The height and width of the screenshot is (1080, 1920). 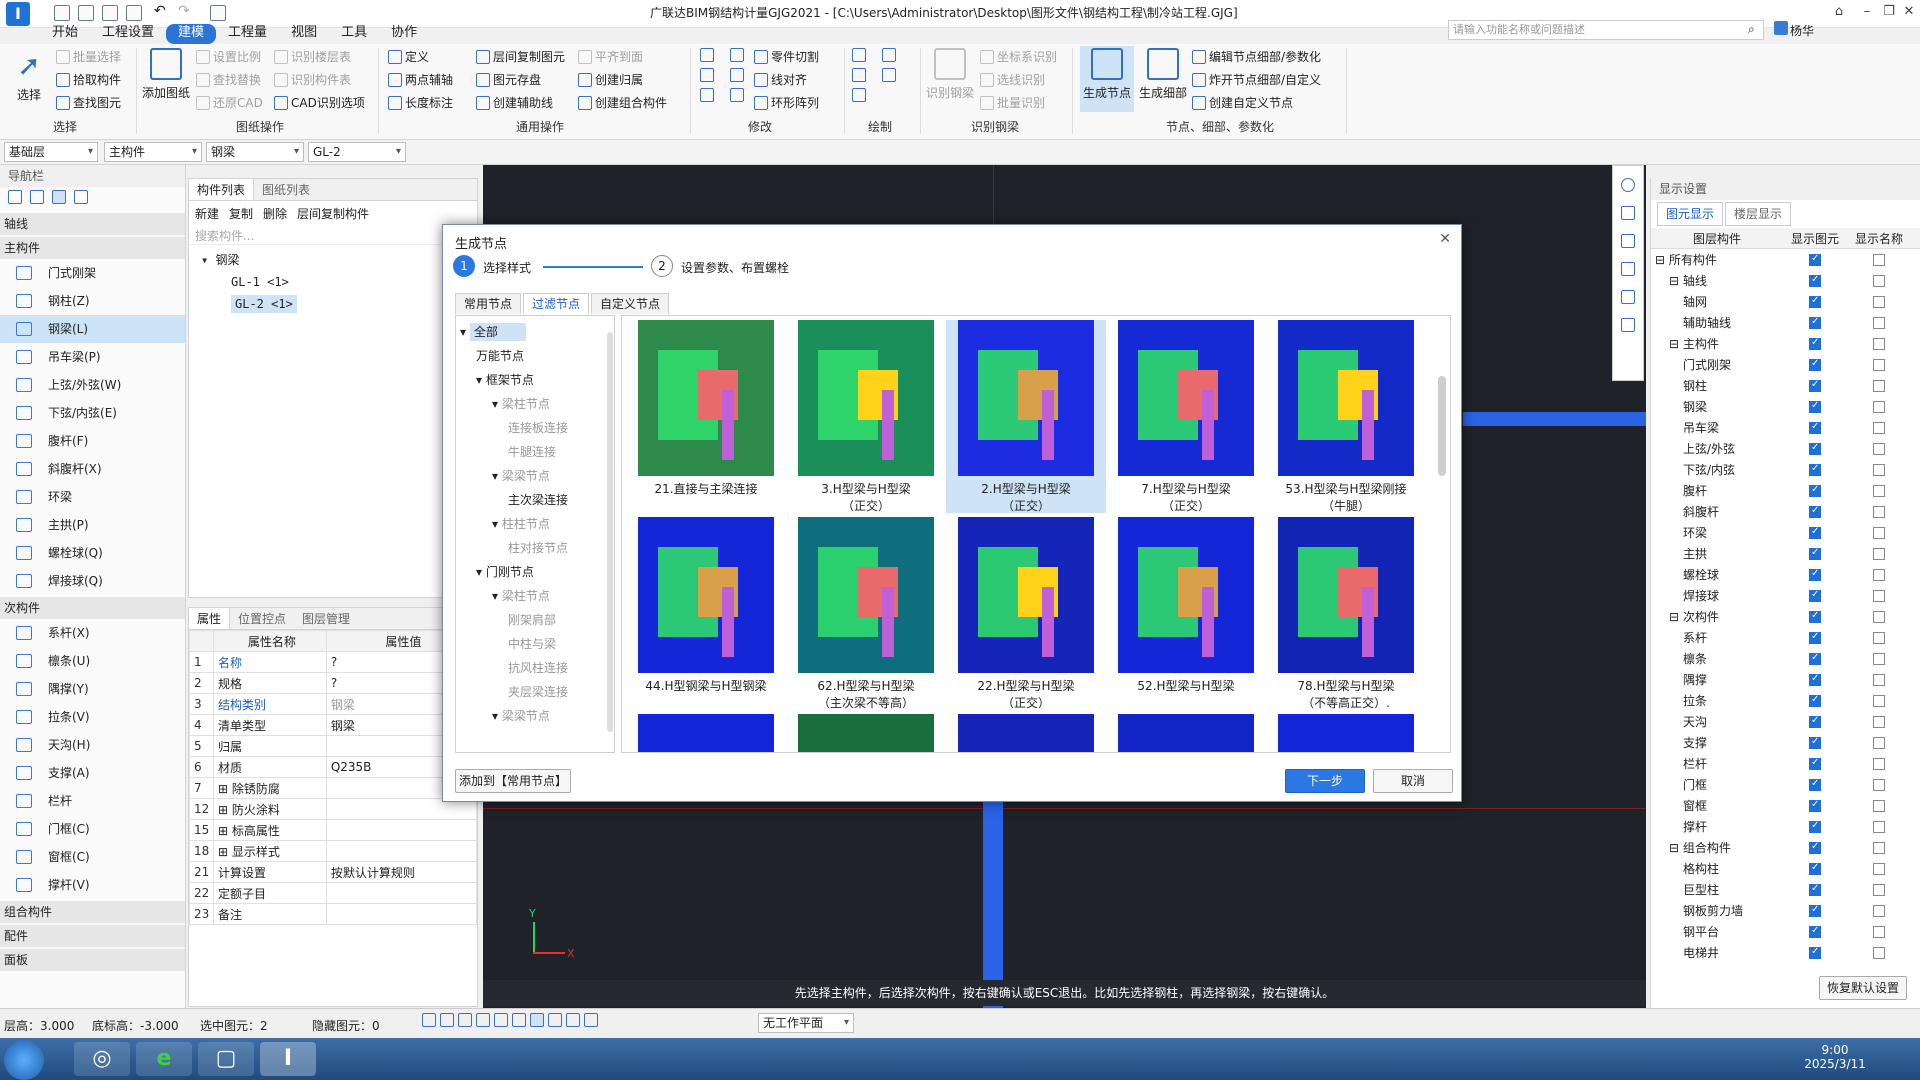 What do you see at coordinates (859, 75) in the screenshot?
I see `line-icon` at bounding box center [859, 75].